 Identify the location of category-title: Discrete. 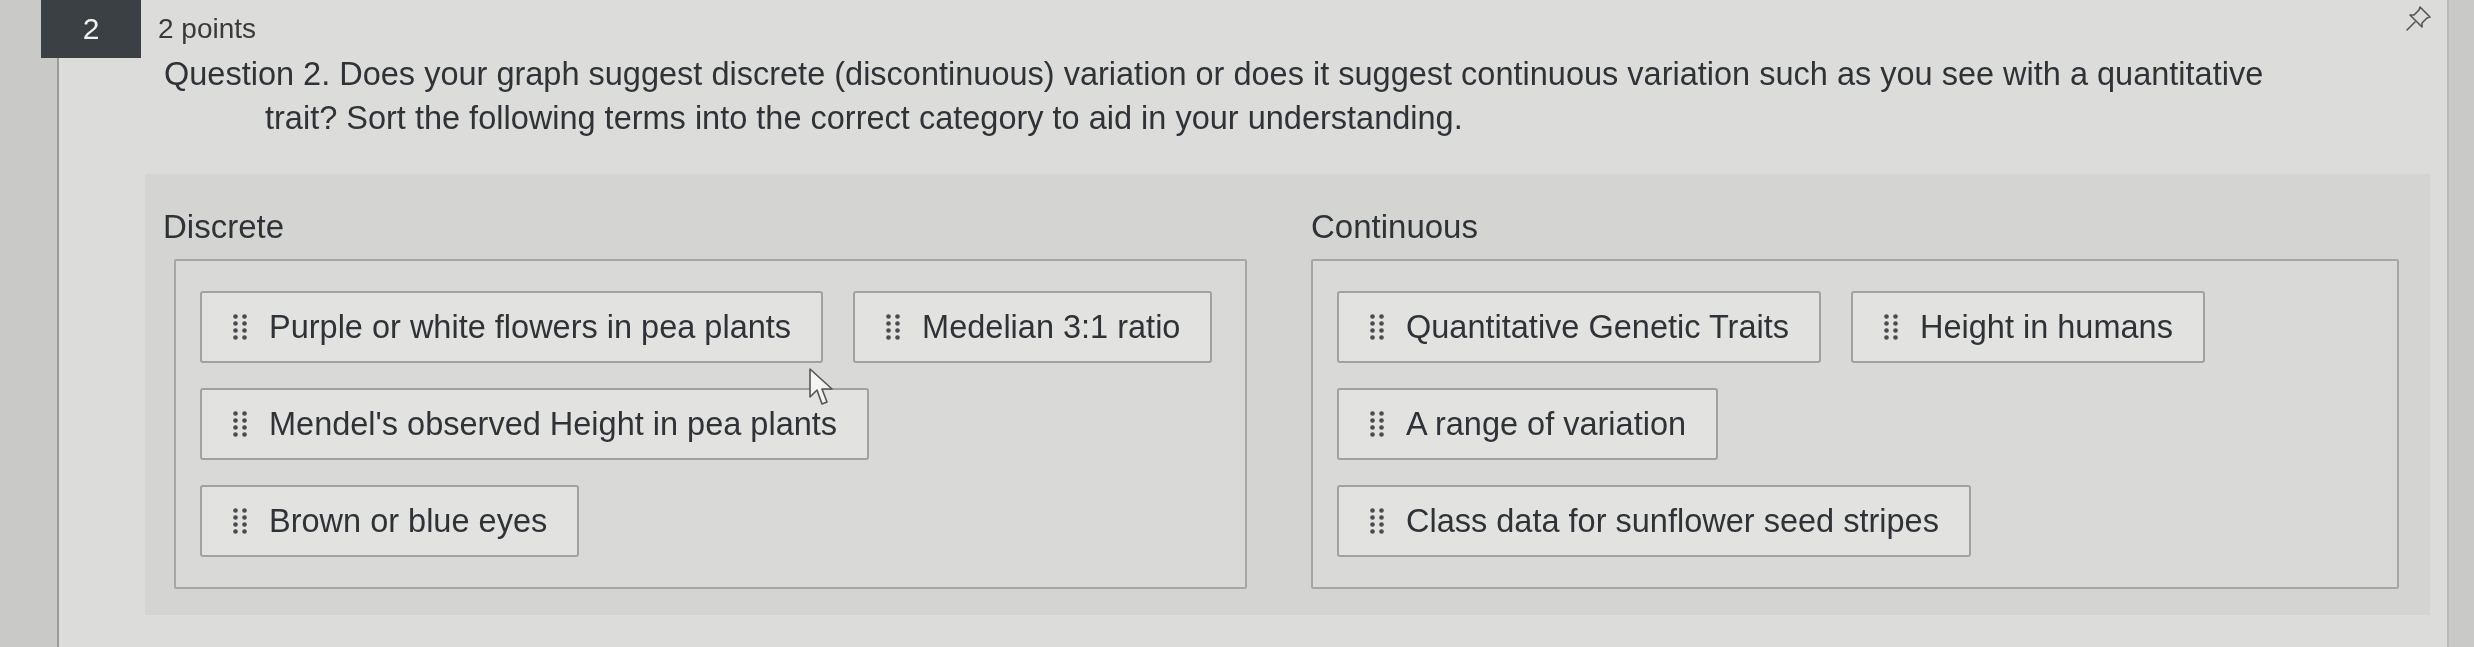
(224, 227).